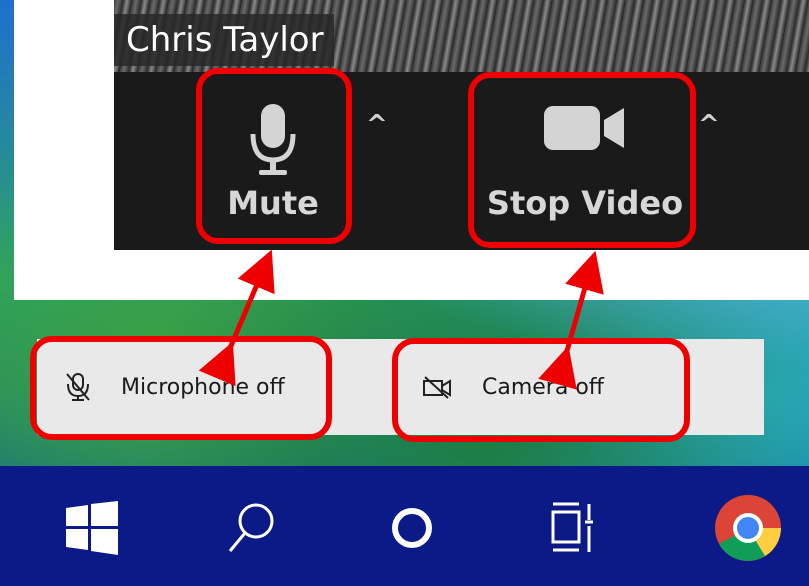  I want to click on participant-name-tag: Chris Taylor, so click(224, 40).